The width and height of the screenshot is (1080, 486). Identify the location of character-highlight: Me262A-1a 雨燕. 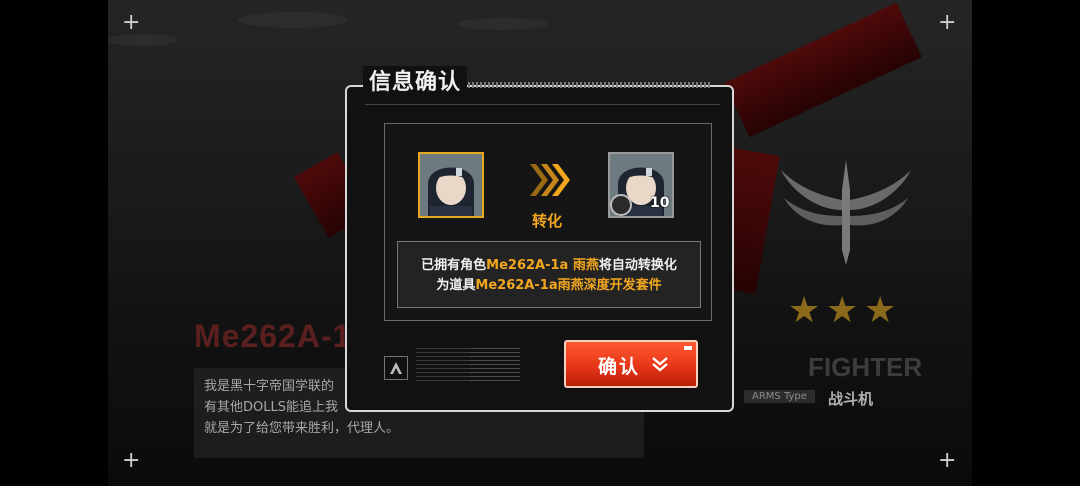
(542, 265).